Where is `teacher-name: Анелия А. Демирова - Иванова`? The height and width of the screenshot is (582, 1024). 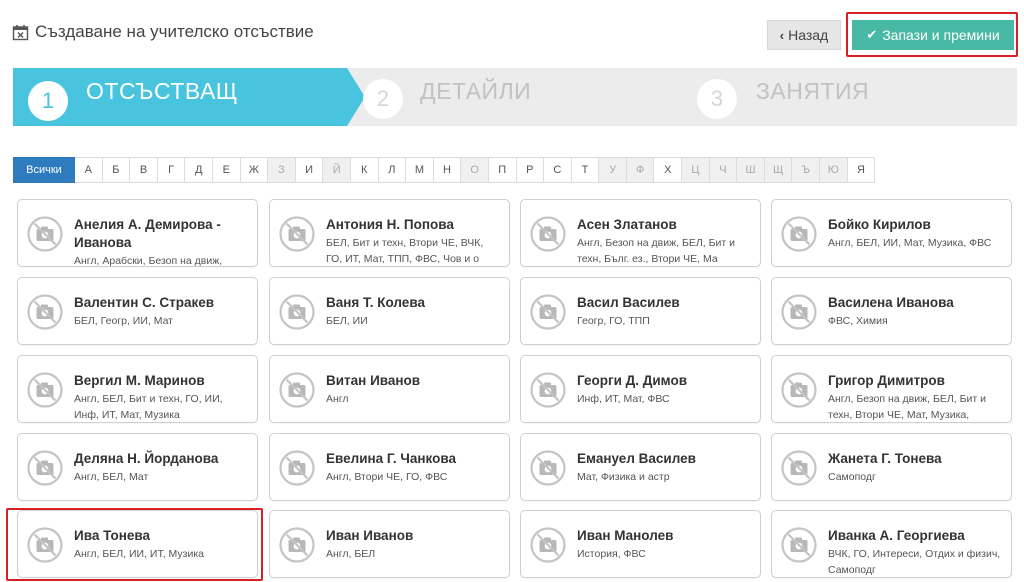 teacher-name: Анелия А. Демирова - Иванова is located at coordinates (147, 233).